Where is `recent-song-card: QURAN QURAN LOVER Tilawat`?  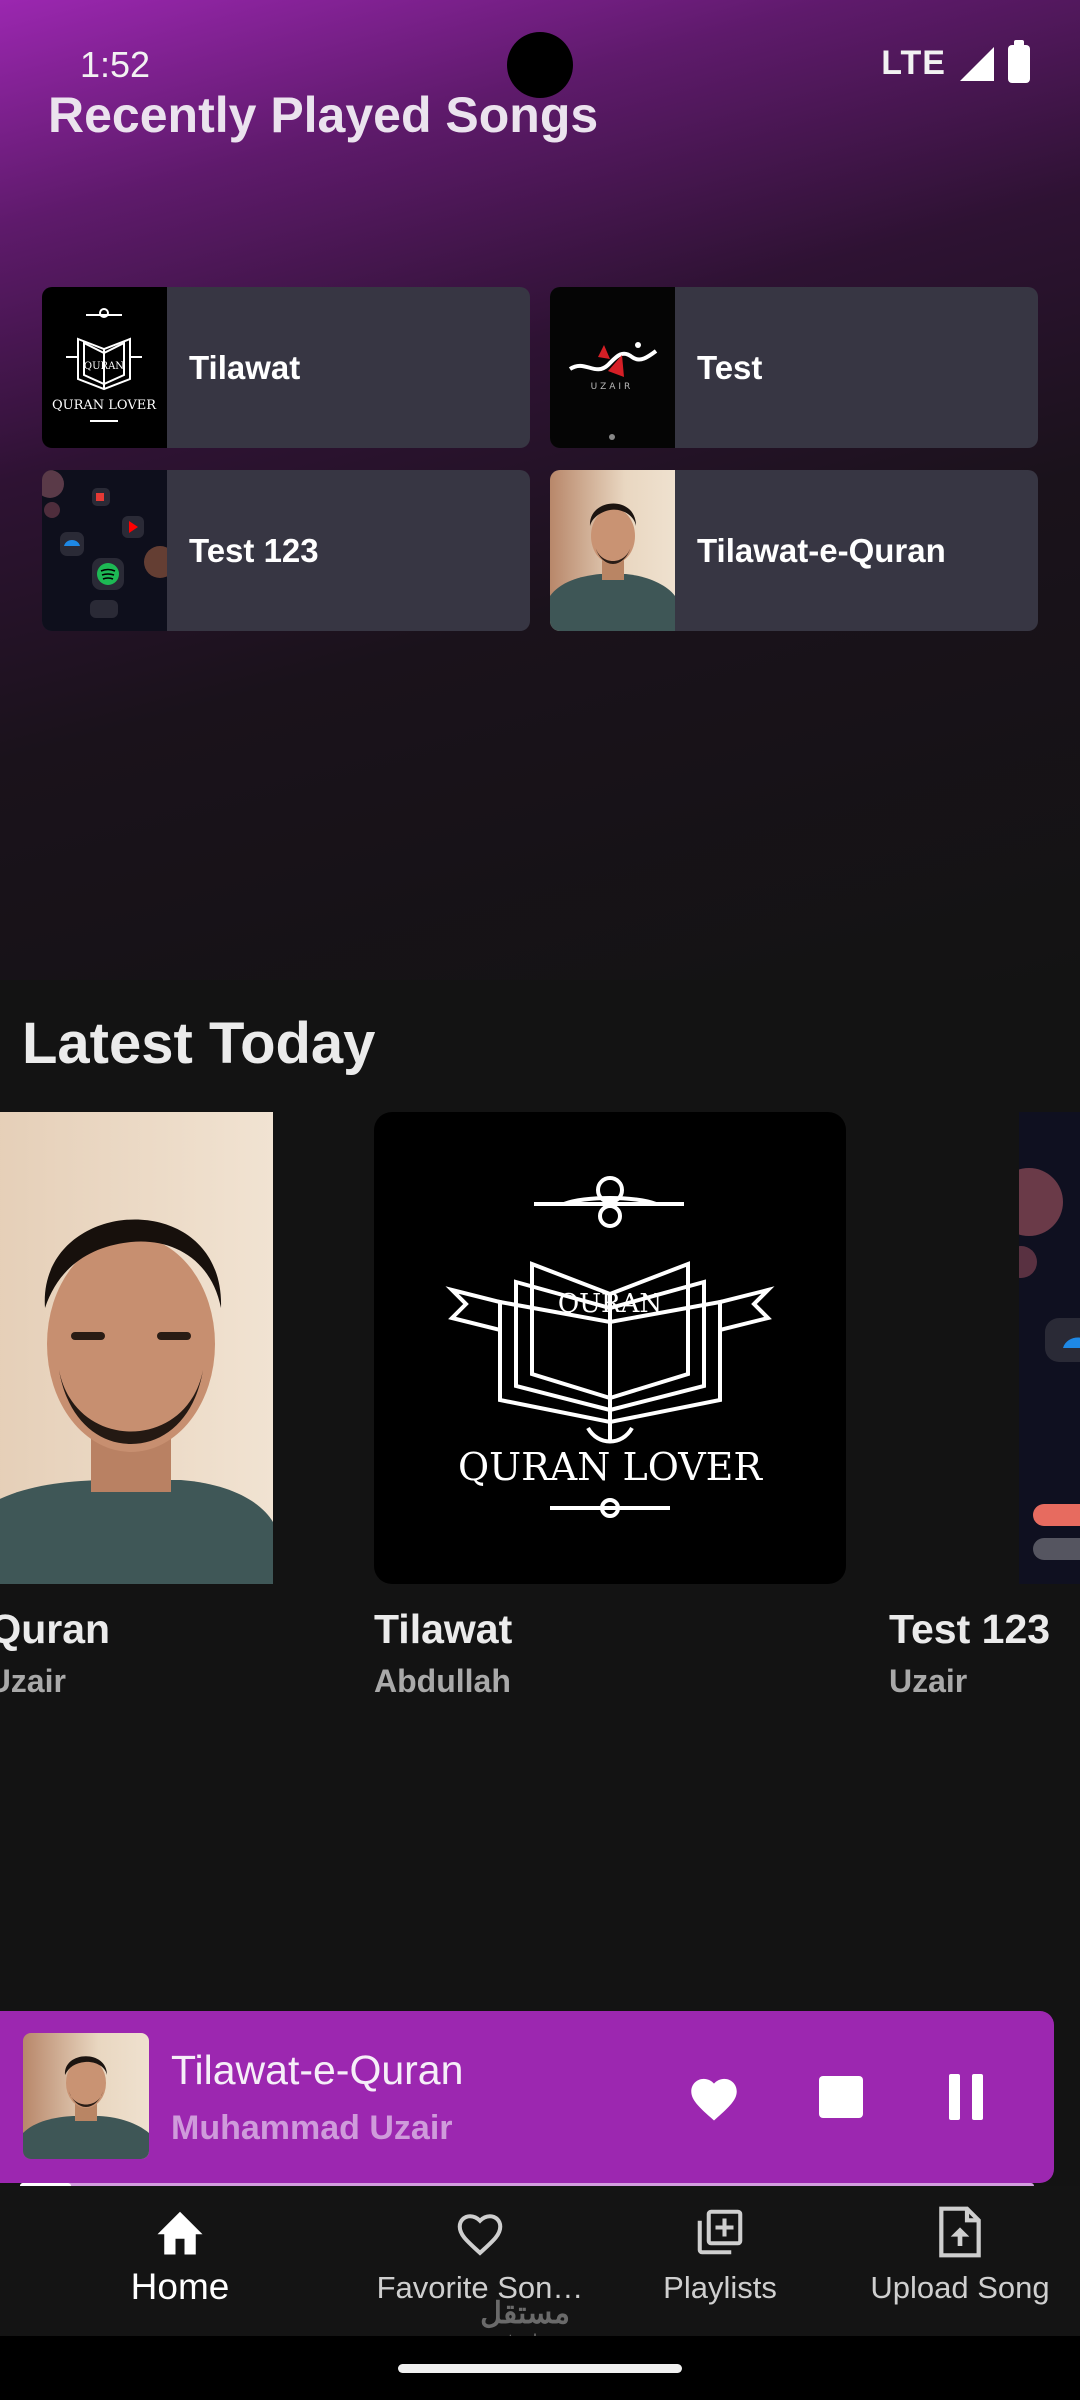 recent-song-card: QURAN QURAN LOVER Tilawat is located at coordinates (286, 367).